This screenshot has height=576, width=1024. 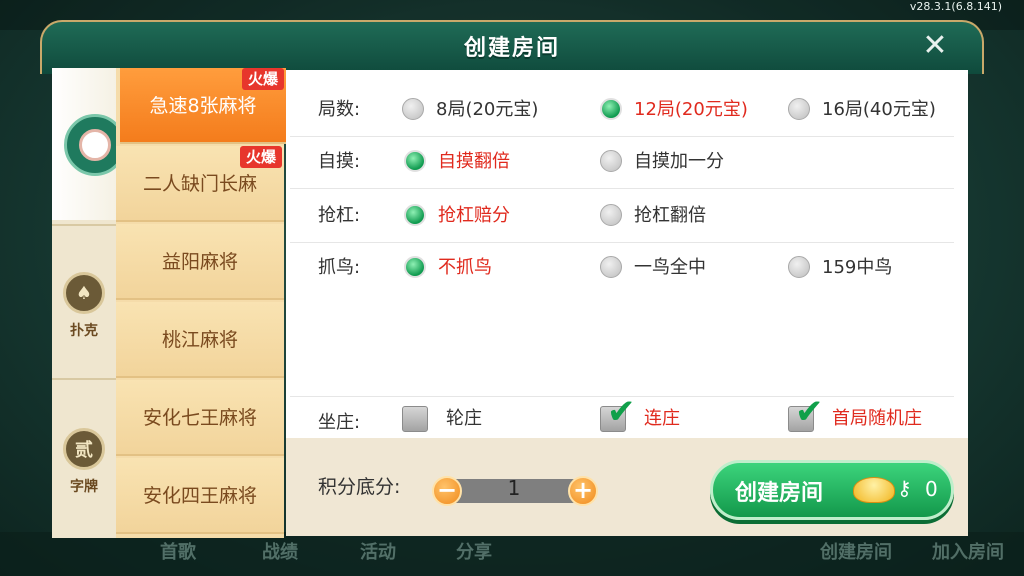 What do you see at coordinates (84, 449) in the screenshot?
I see `zipai-icon: 贰` at bounding box center [84, 449].